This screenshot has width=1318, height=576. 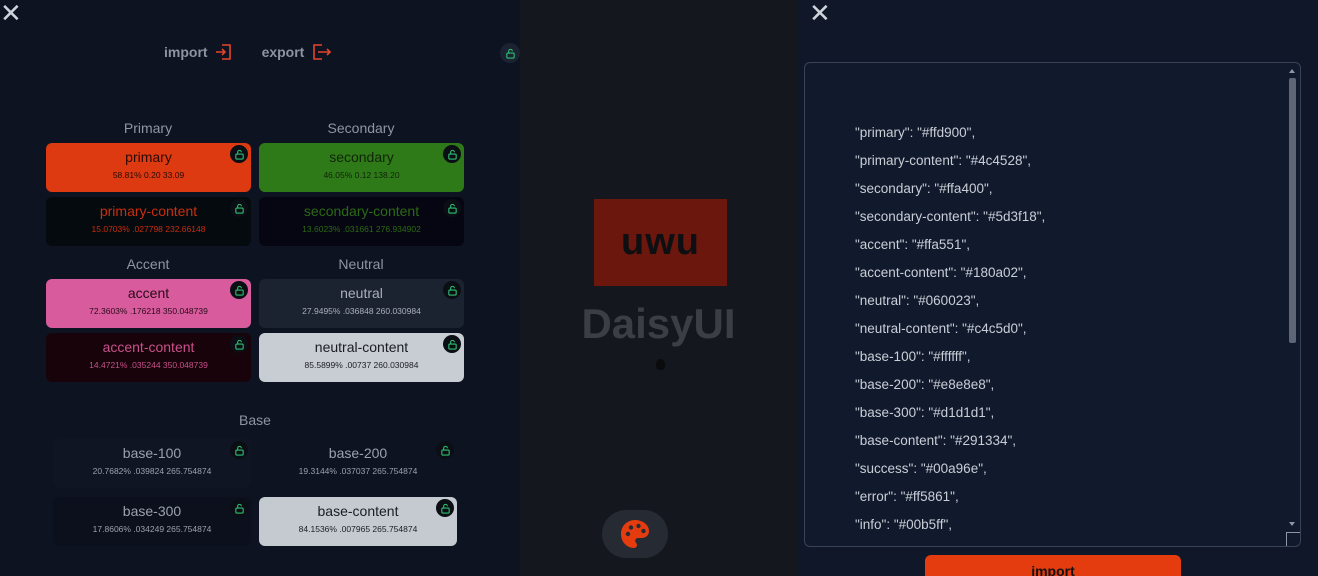 I want to click on scroll-up-arrow-icon, so click(x=1292, y=71).